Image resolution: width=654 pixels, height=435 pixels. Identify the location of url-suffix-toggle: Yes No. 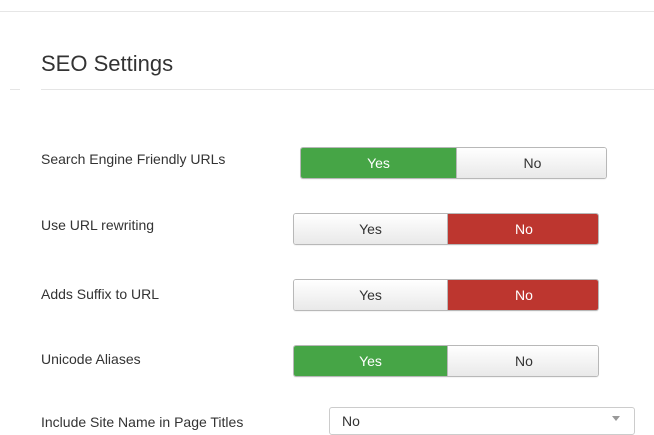
(446, 295).